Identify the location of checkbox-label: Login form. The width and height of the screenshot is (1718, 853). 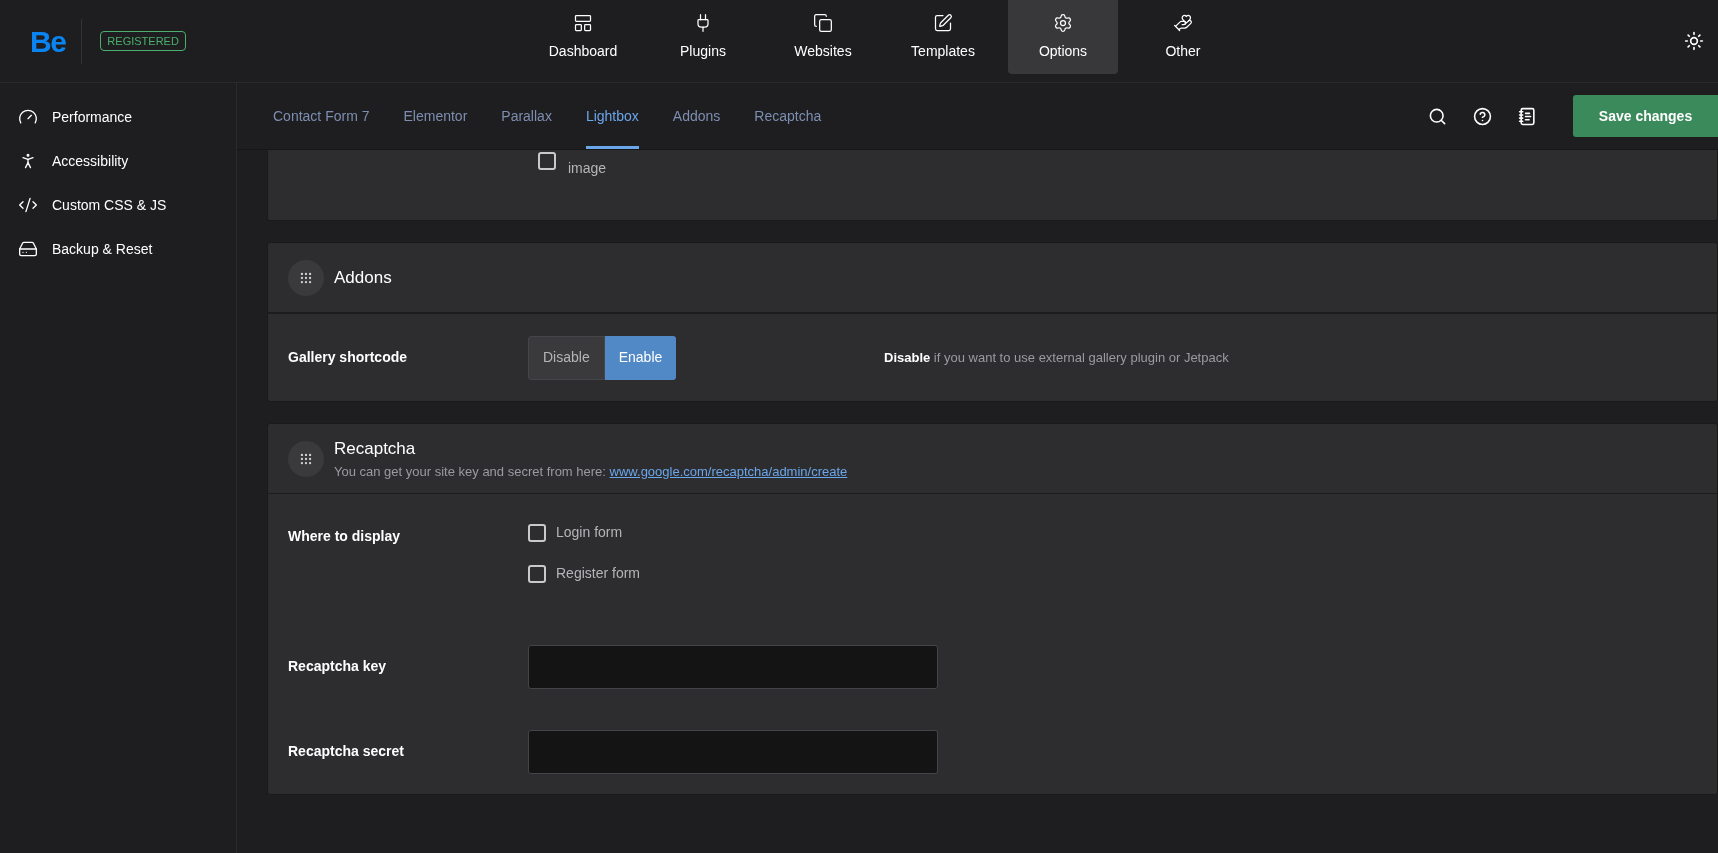
(589, 532).